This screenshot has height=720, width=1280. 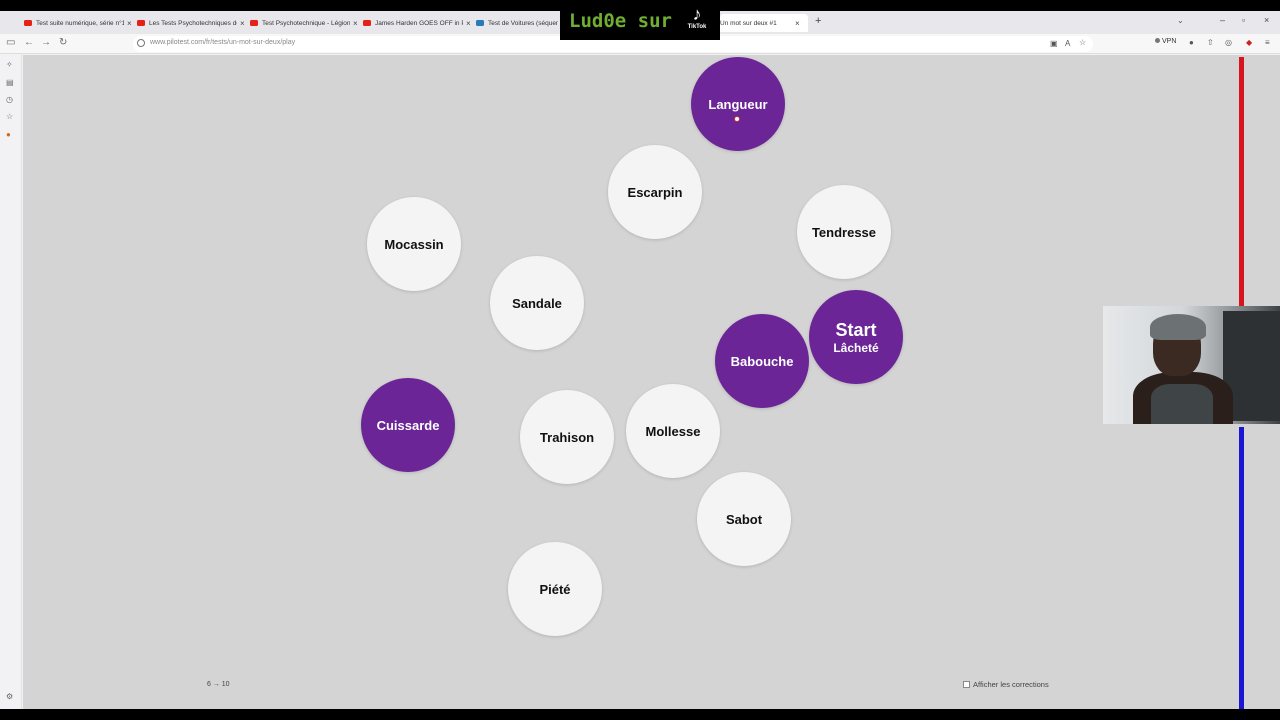 What do you see at coordinates (1191, 42) in the screenshot?
I see `account-icon: ●` at bounding box center [1191, 42].